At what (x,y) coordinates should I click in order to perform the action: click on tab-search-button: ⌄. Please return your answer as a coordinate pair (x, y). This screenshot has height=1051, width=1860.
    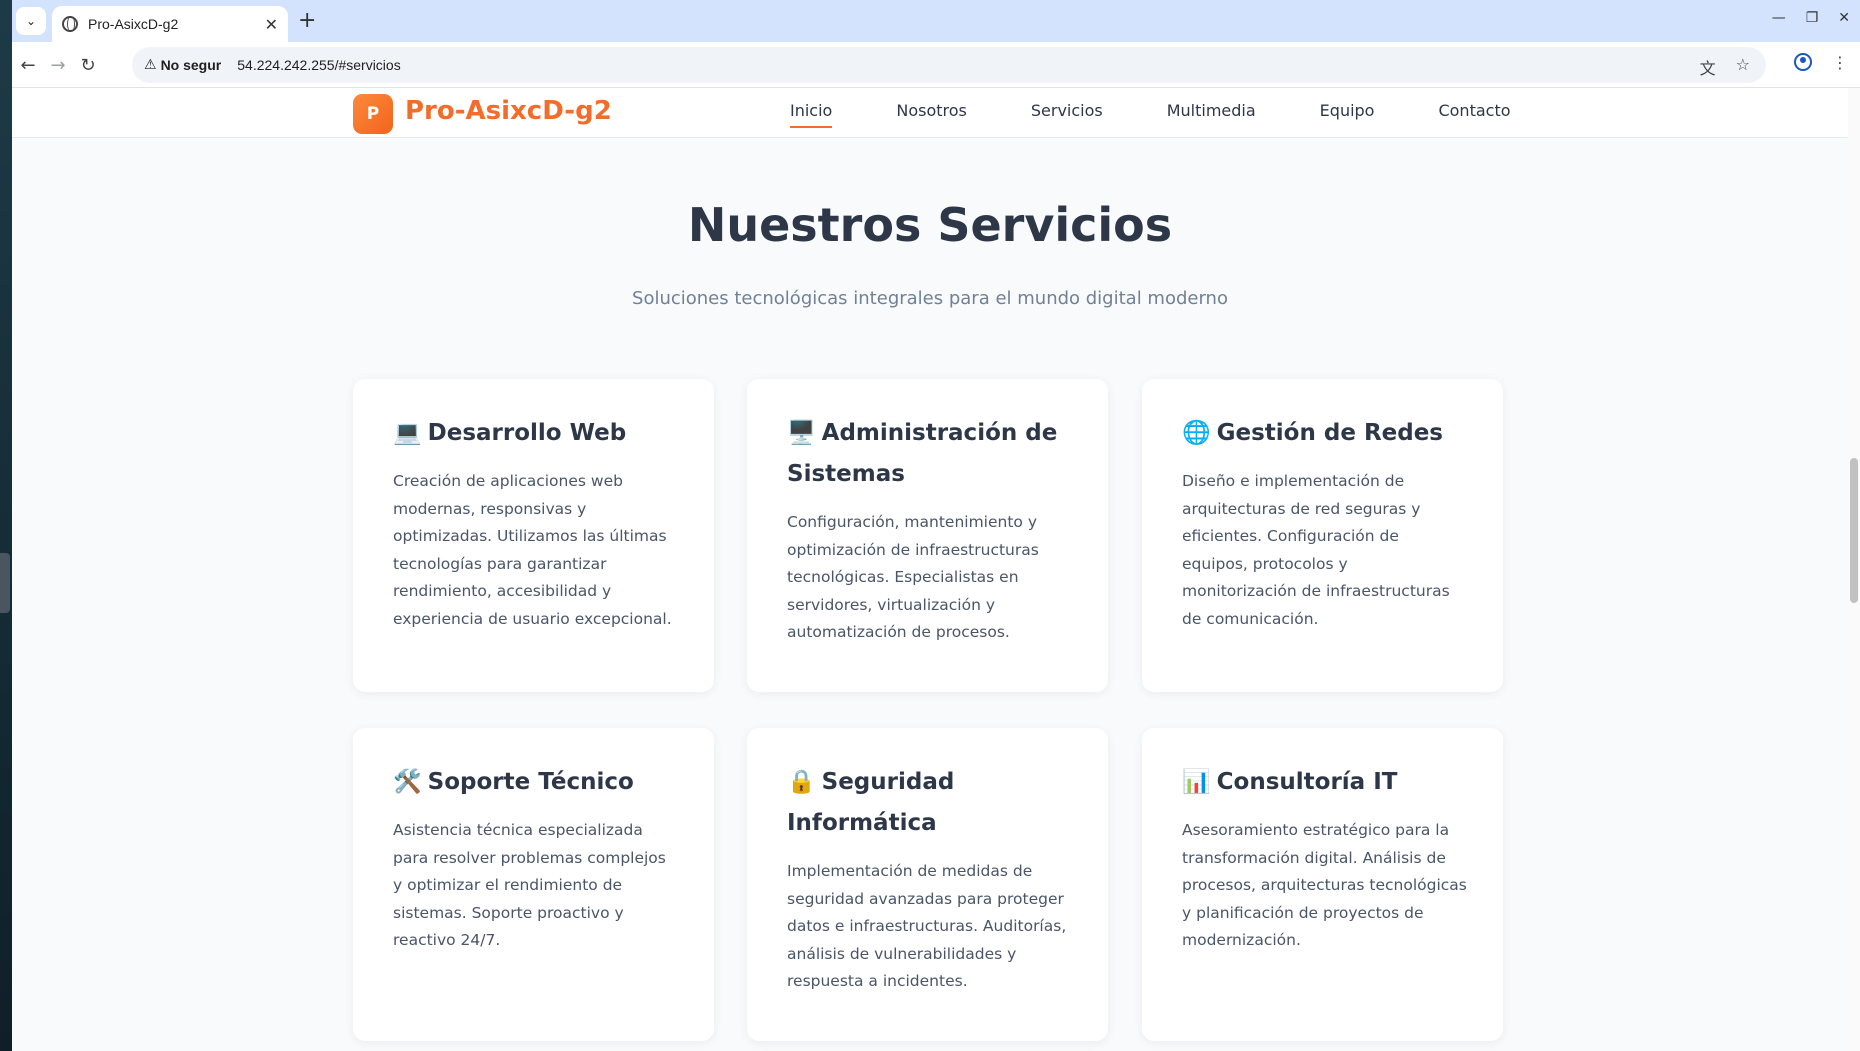
    Looking at the image, I should click on (31, 21).